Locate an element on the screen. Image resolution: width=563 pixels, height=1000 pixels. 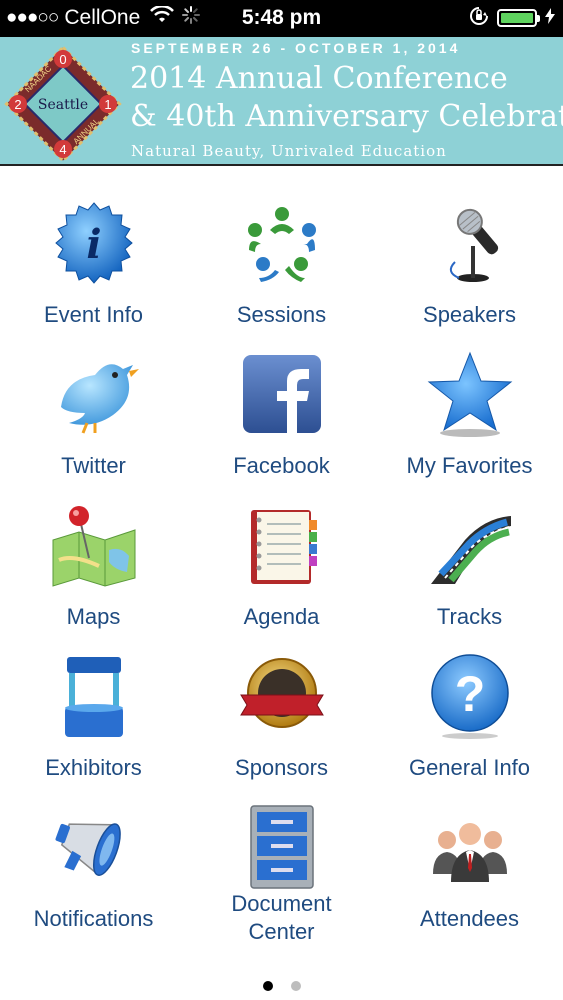
tracks-road-icon is located at coordinates (470, 545).